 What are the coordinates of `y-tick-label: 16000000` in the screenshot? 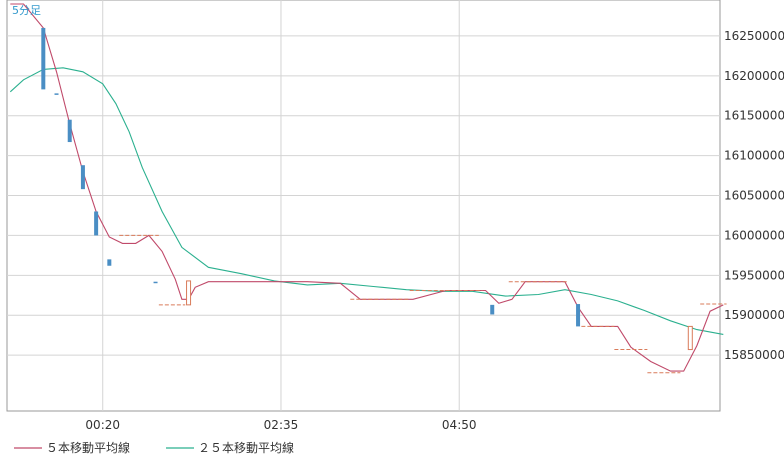 It's located at (754, 235).